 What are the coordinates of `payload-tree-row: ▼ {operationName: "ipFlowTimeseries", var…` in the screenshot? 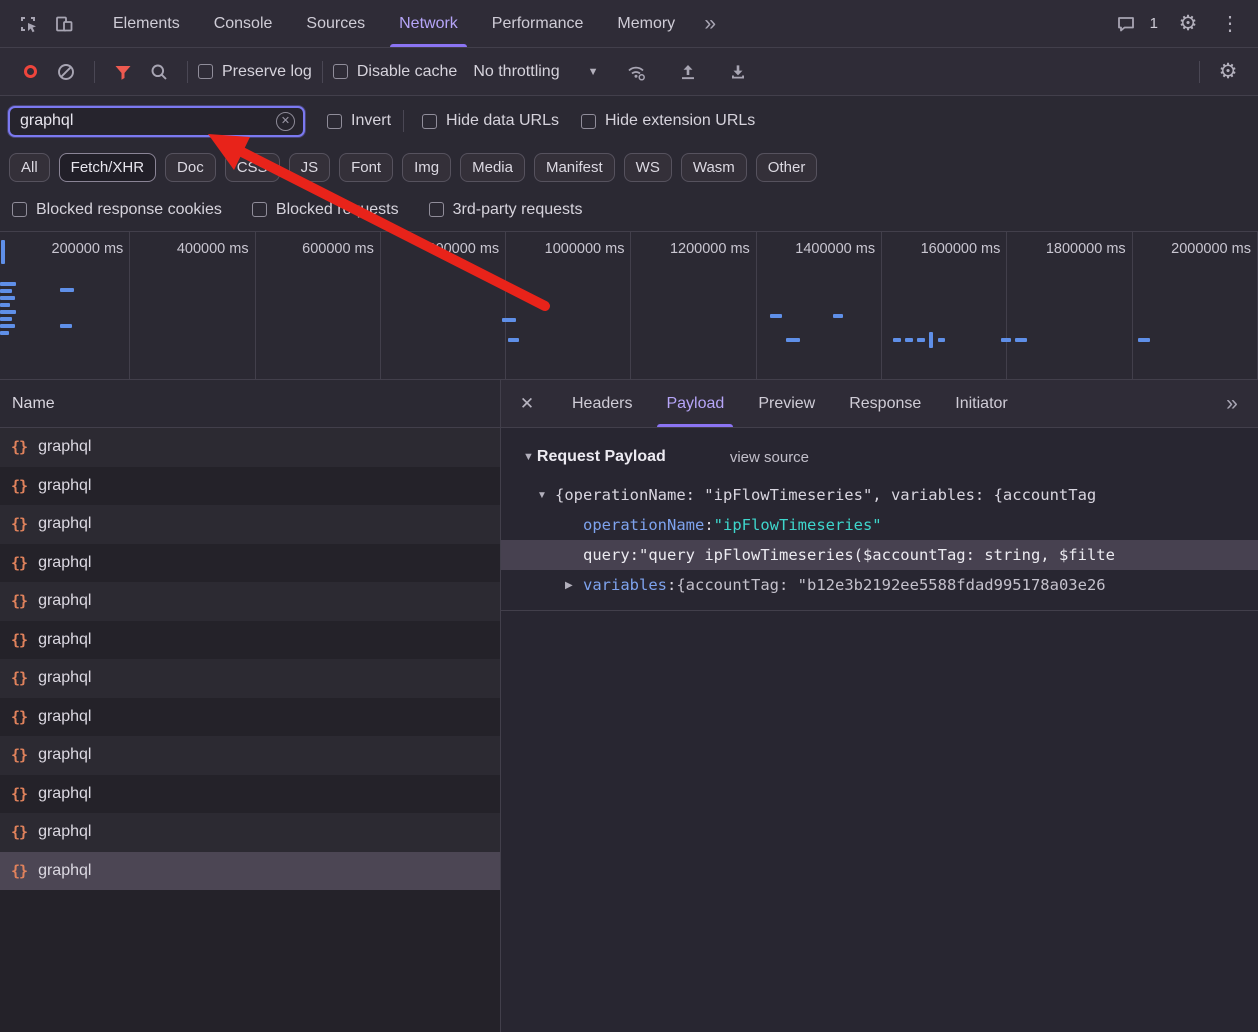 It's located at (879, 495).